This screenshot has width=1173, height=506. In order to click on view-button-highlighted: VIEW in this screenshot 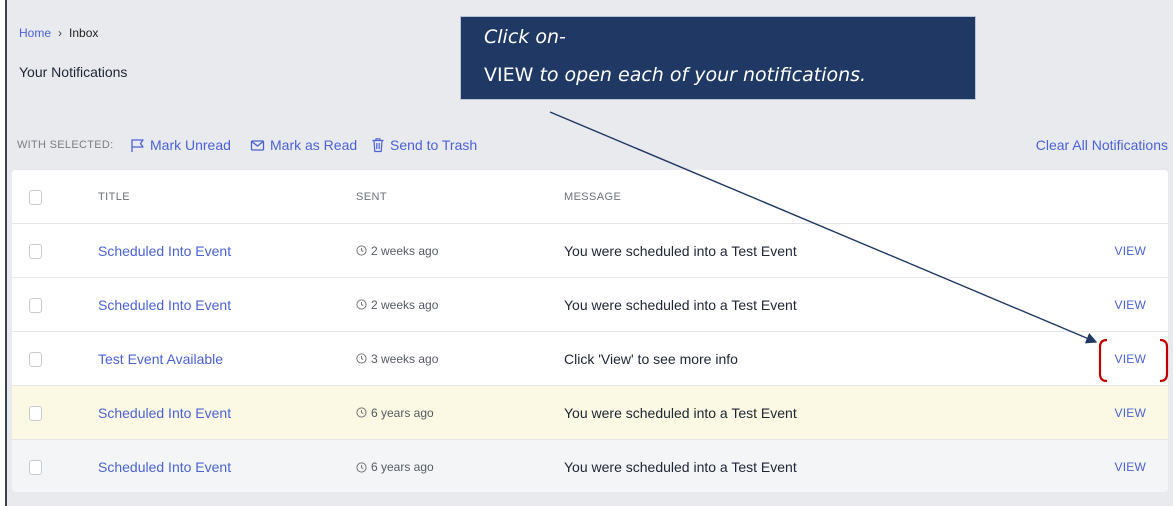, I will do `click(1130, 358)`.